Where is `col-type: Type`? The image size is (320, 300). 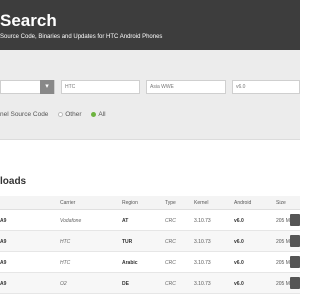 col-type: Type is located at coordinates (170, 203).